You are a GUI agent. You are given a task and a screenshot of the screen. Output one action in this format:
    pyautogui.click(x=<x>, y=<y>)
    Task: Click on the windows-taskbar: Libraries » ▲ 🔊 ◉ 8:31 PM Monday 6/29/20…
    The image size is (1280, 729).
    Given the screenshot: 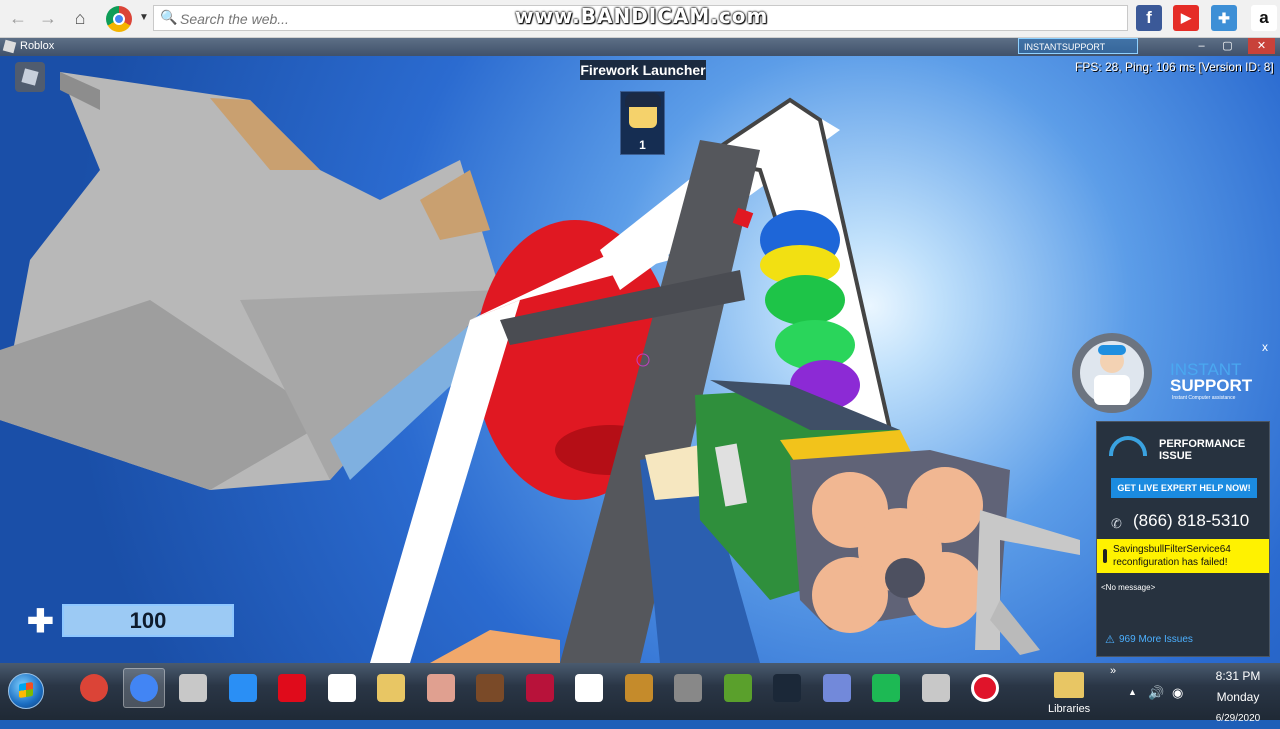 What is the action you would take?
    pyautogui.click(x=640, y=693)
    